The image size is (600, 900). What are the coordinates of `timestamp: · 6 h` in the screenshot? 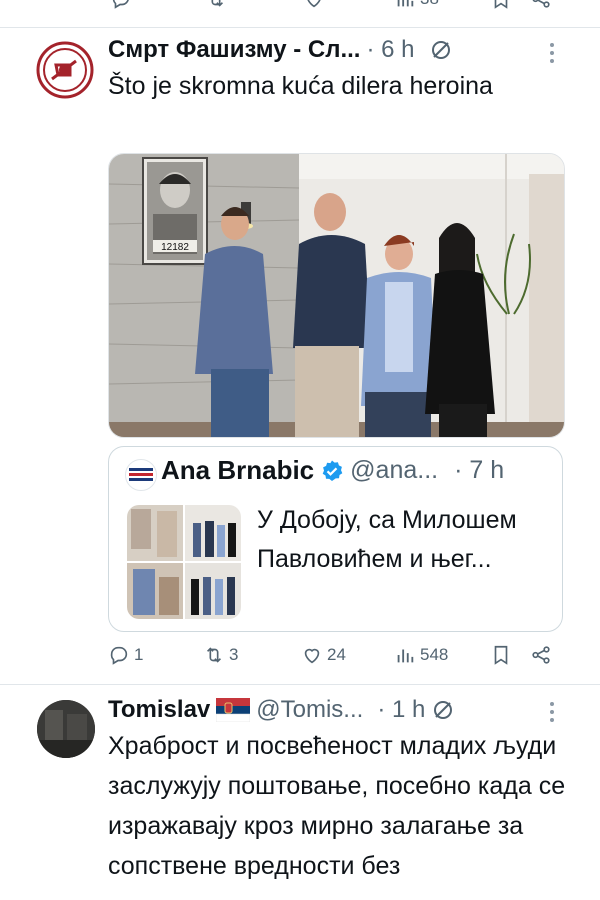 It's located at (390, 50).